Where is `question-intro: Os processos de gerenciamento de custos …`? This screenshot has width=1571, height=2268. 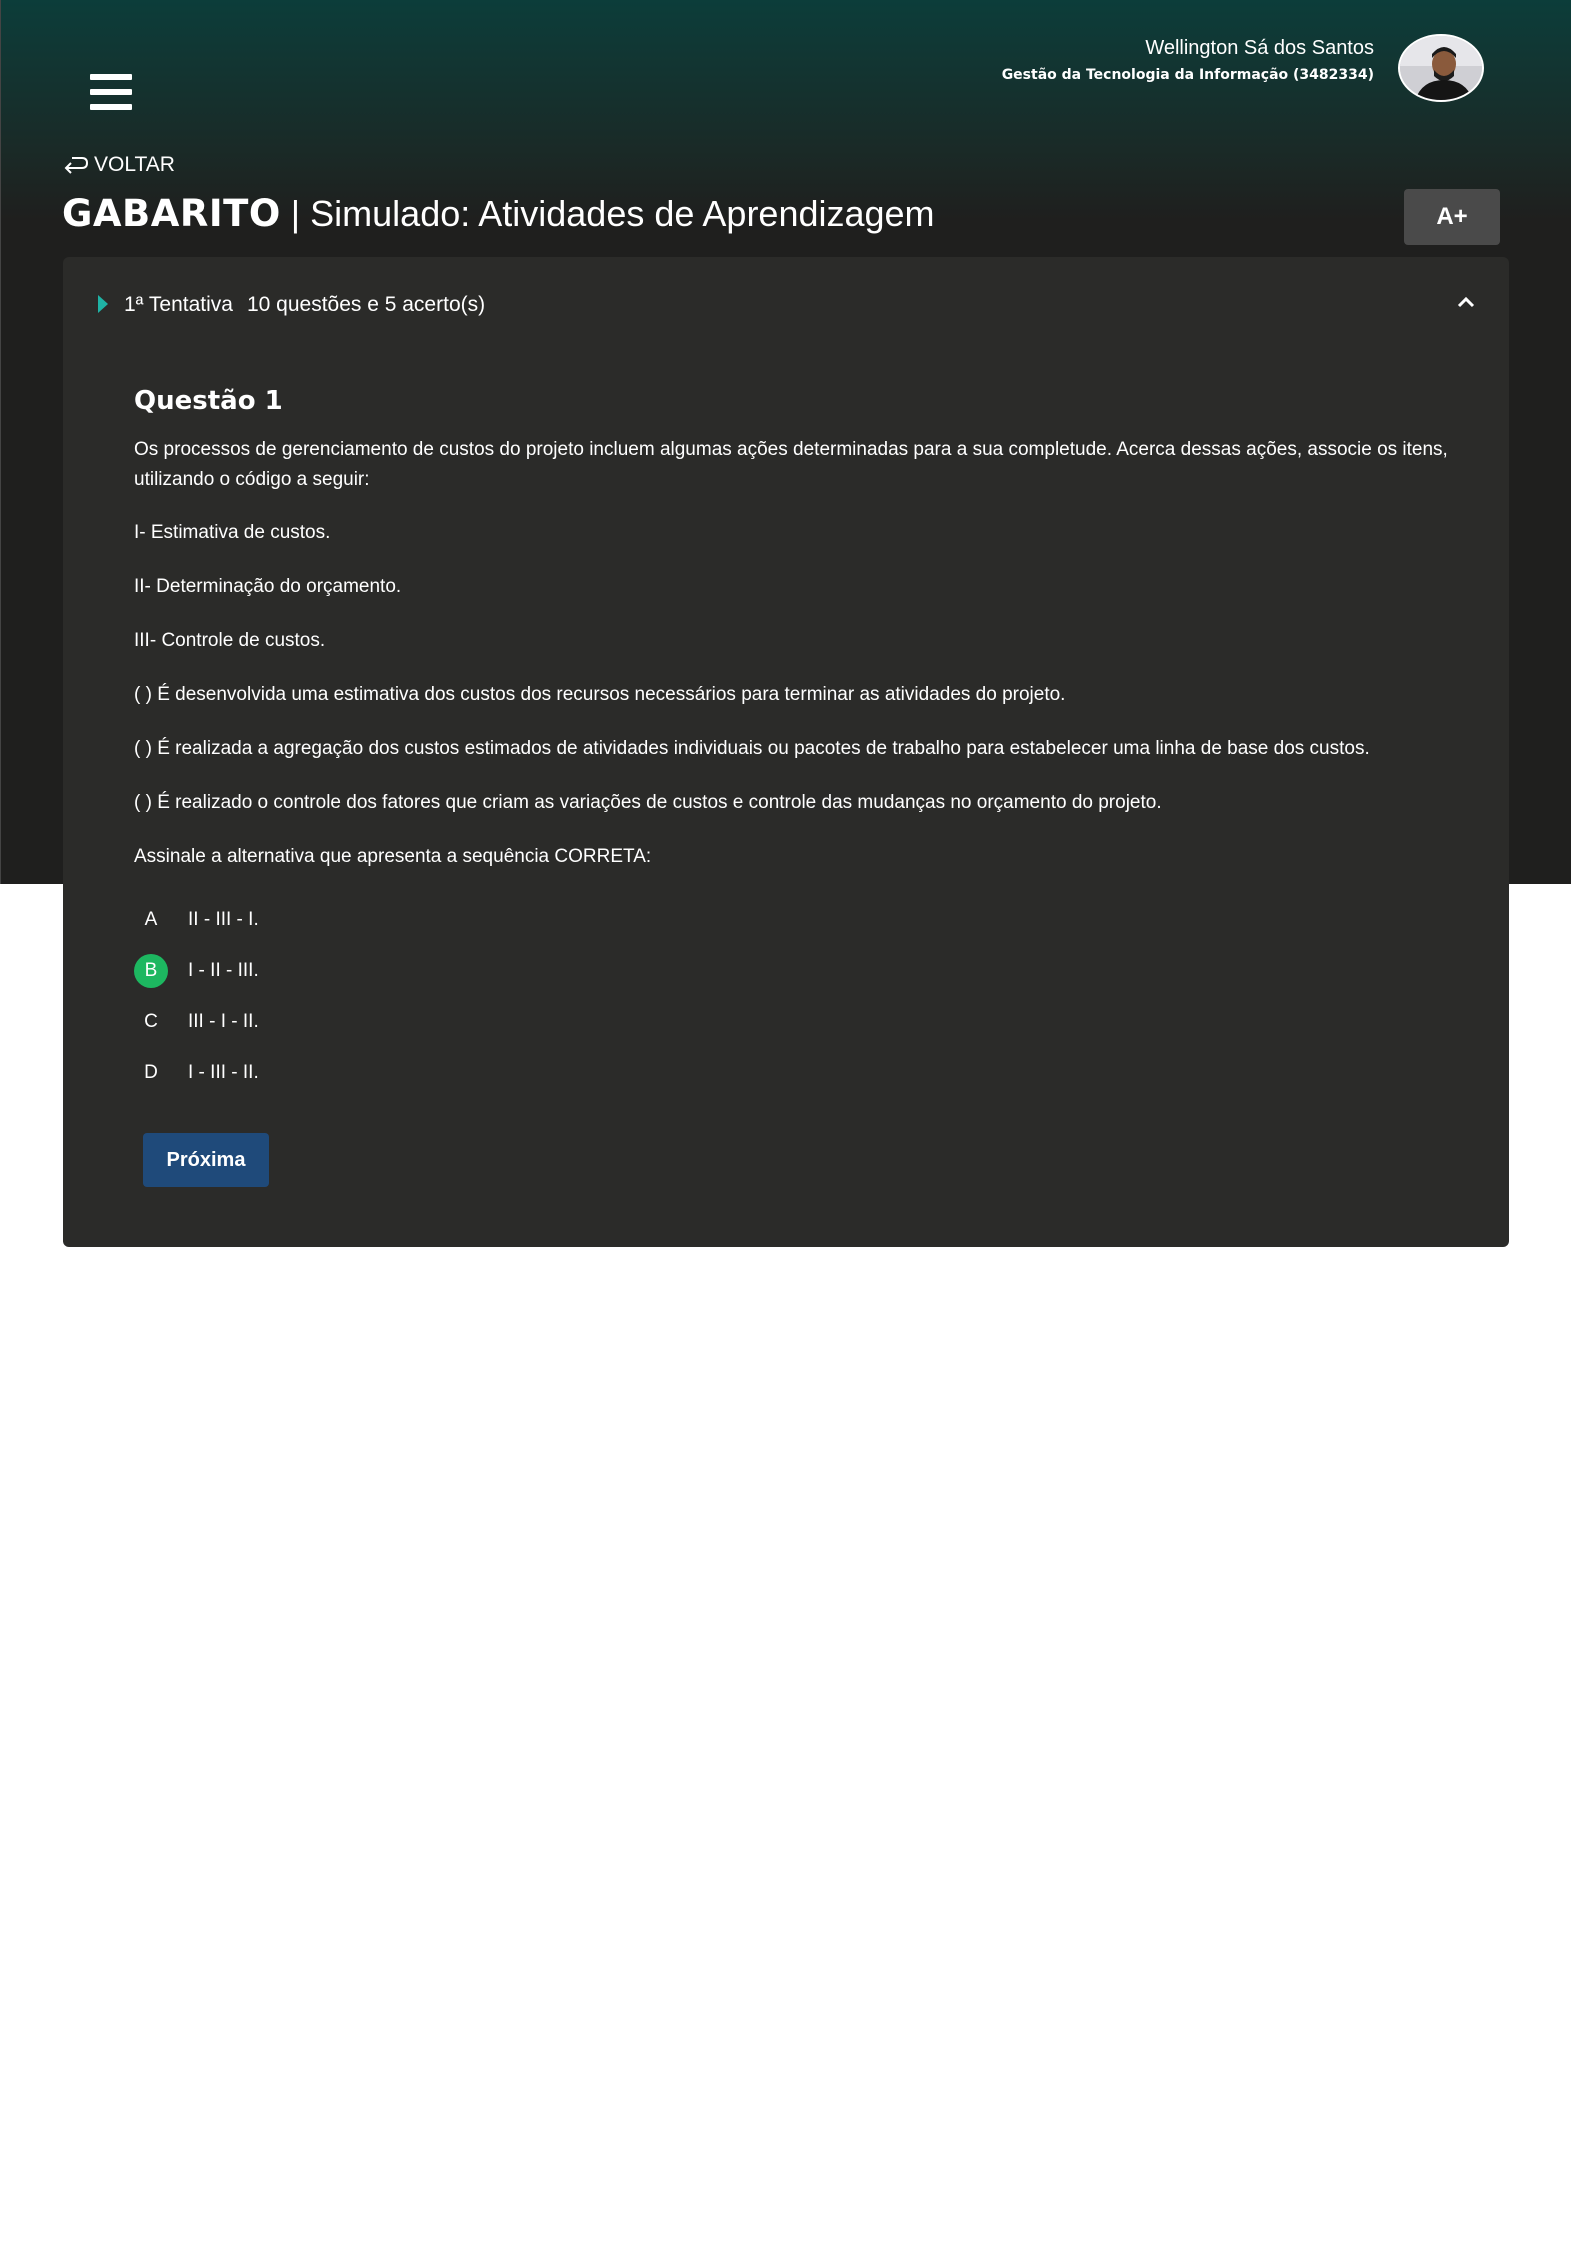 question-intro: Os processos de gerenciamento de custos … is located at coordinates (791, 464).